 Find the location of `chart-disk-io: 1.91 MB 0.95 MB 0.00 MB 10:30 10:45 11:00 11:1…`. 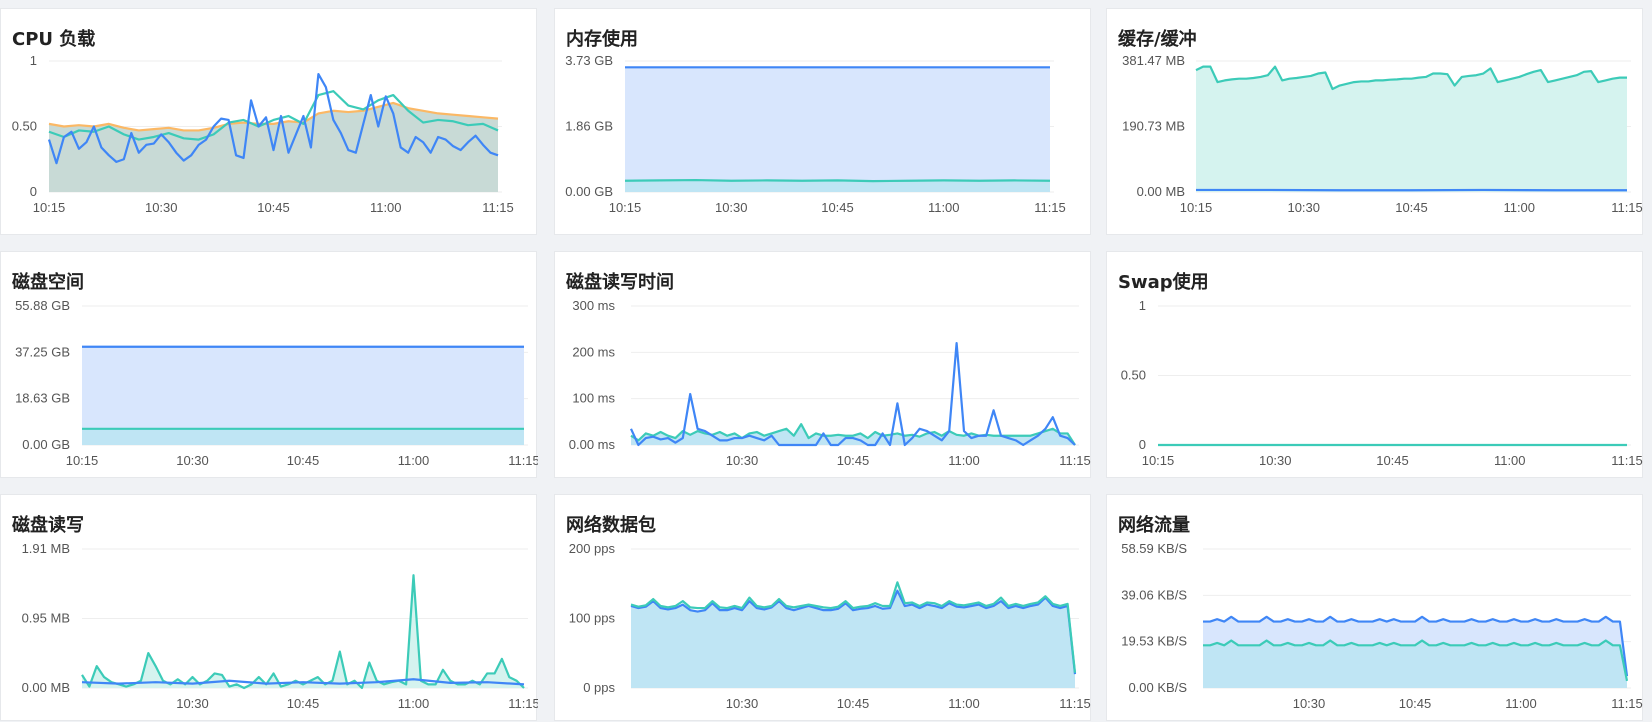

chart-disk-io: 1.91 MB 0.95 MB 0.00 MB 10:30 10:45 11:00 11:1… is located at coordinates (269, 608).